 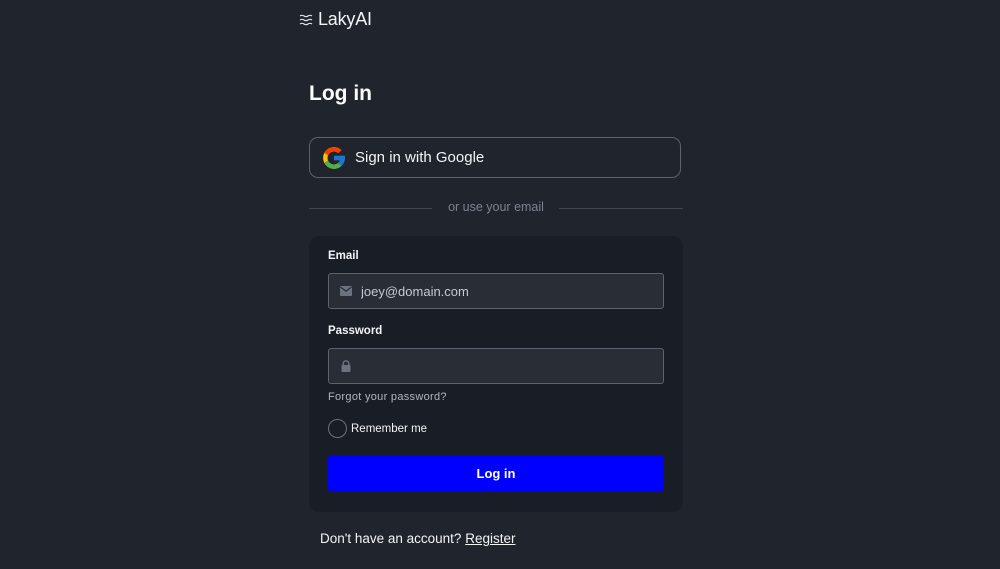 What do you see at coordinates (391, 538) in the screenshot?
I see `signup-prompt-text: Don't have an account?` at bounding box center [391, 538].